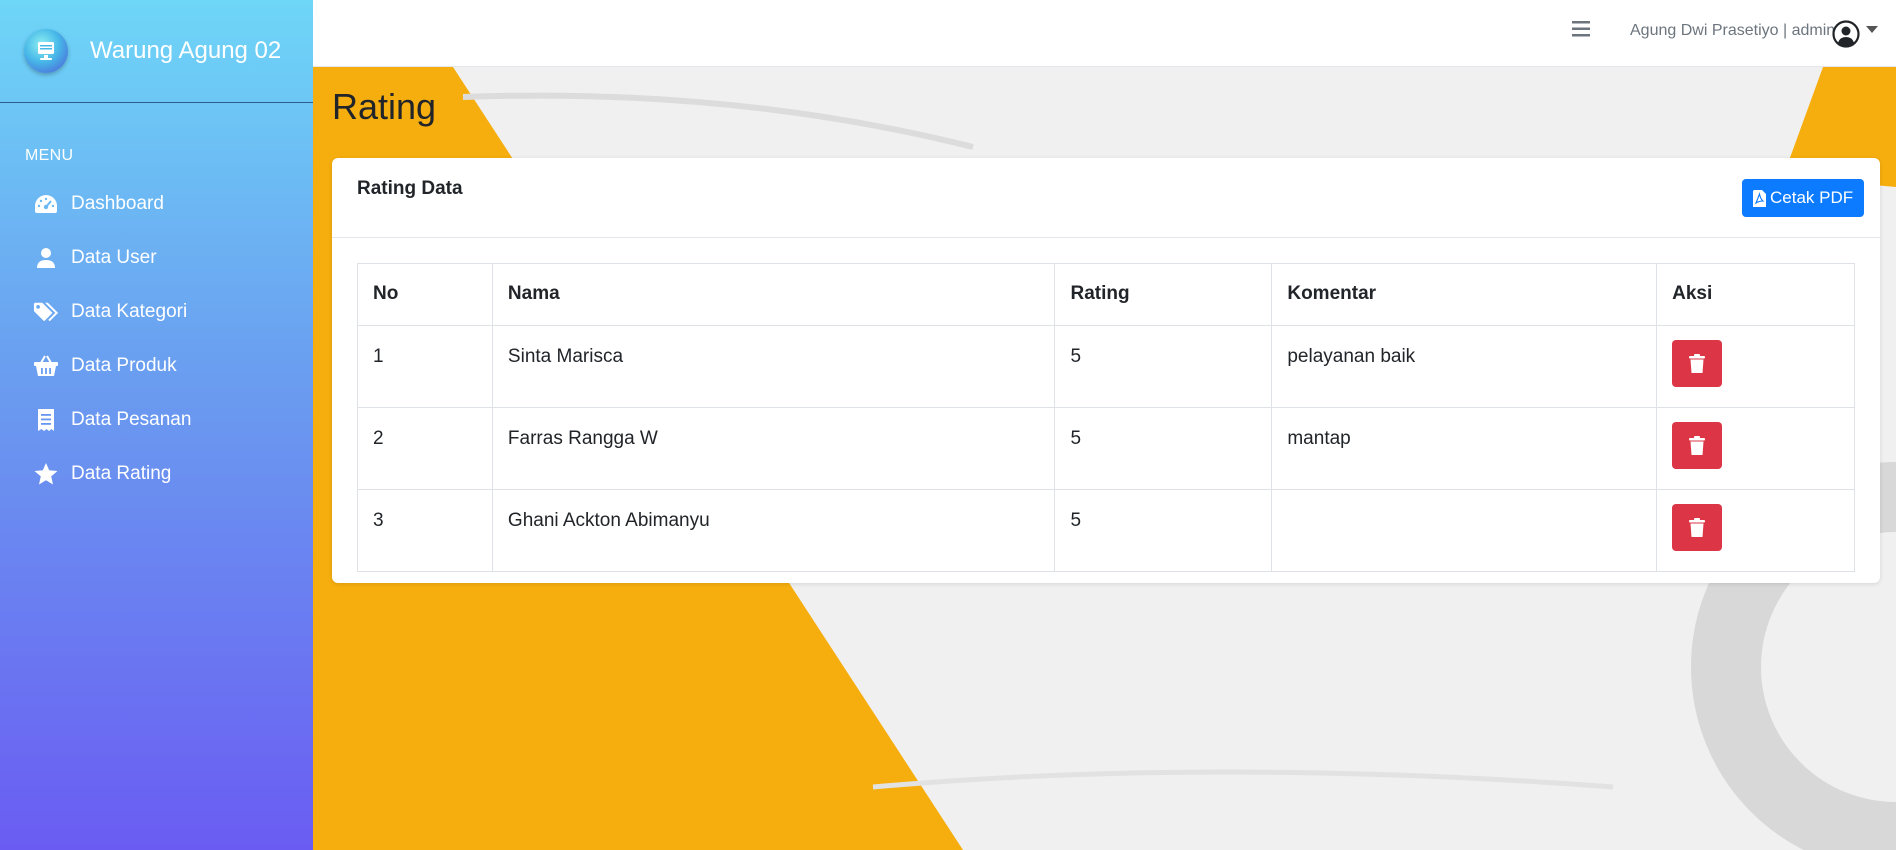  Describe the element at coordinates (425, 294) in the screenshot. I see `column-header-no: No` at that location.